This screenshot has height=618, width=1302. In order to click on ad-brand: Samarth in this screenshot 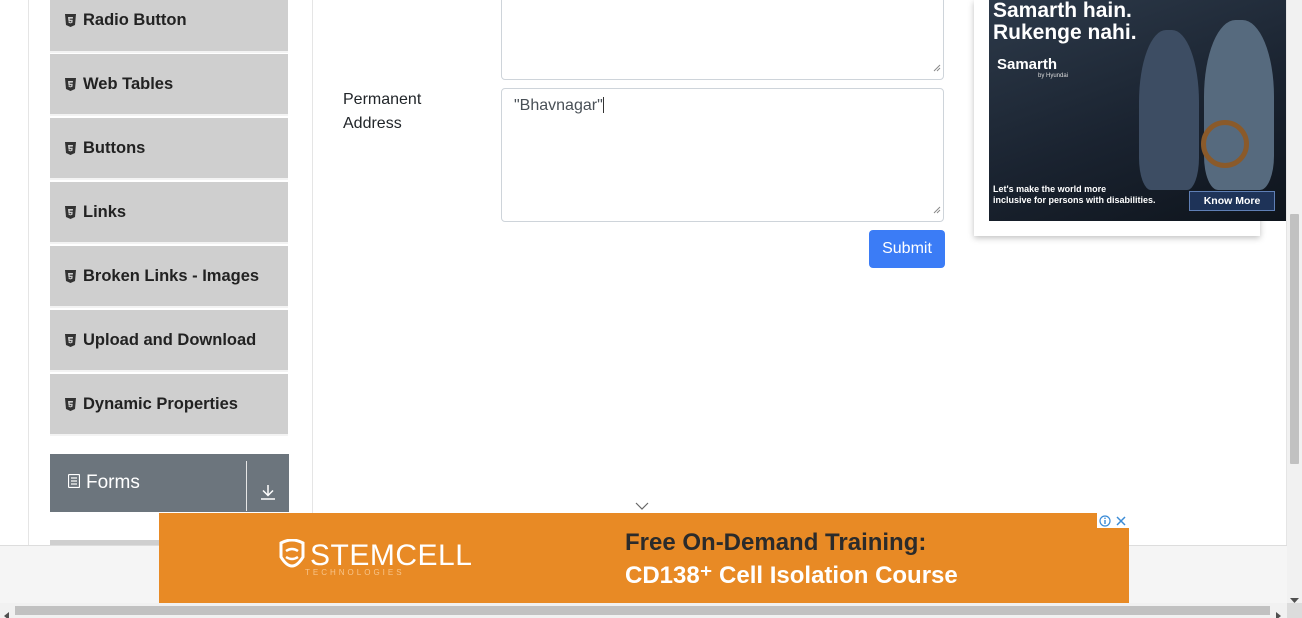, I will do `click(1027, 64)`.